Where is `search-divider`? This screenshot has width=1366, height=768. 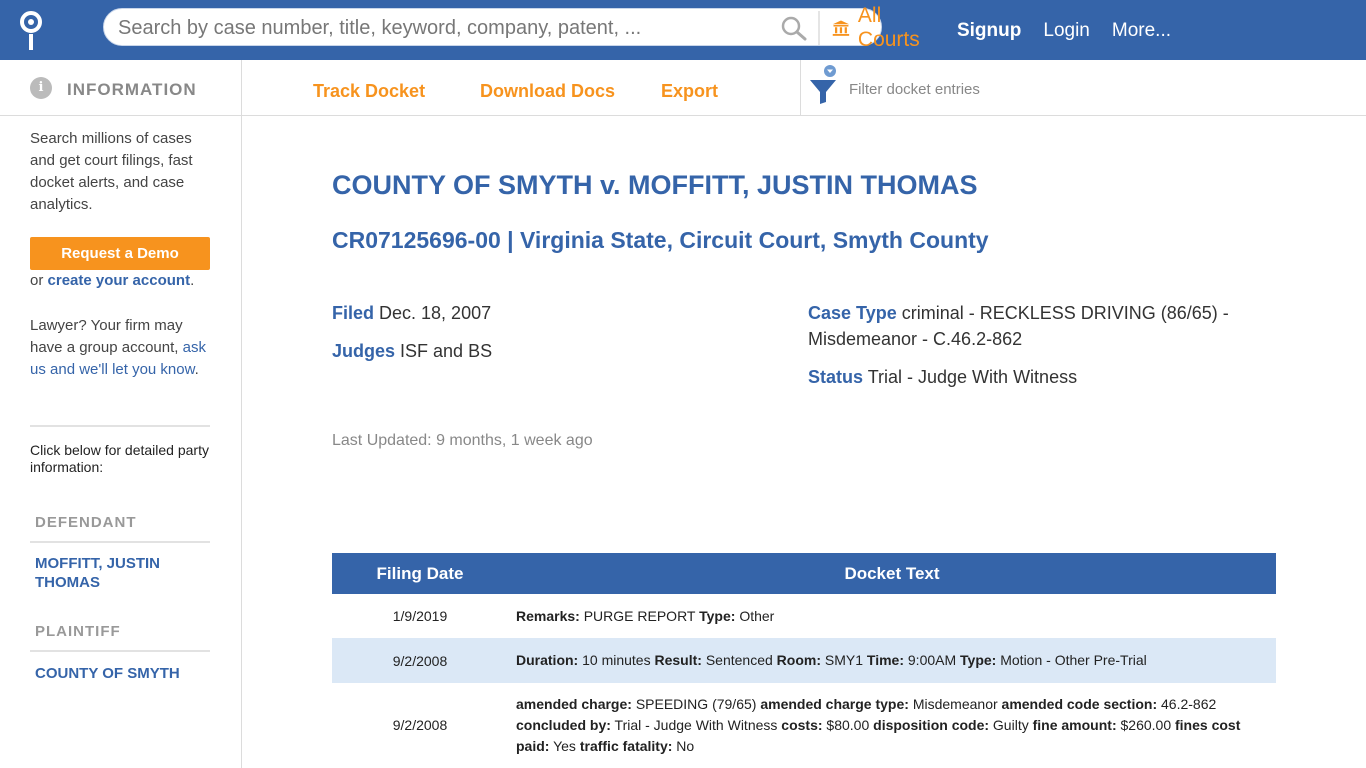
search-divider is located at coordinates (819, 28).